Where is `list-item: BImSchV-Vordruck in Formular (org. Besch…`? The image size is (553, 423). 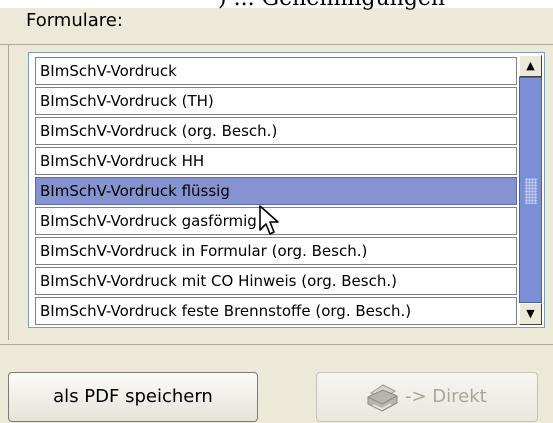
list-item: BImSchV-Vordruck in Formular (org. Besch… is located at coordinates (276, 251).